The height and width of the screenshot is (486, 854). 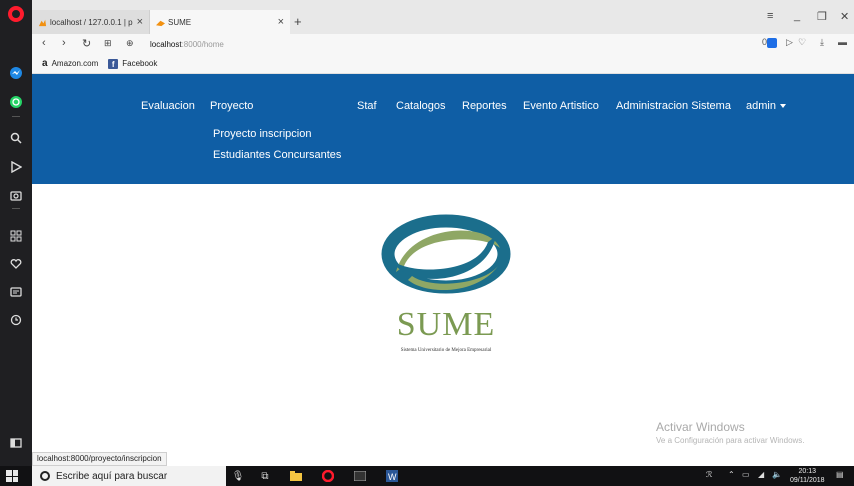 I want to click on nav-administracion-sistema: Administracion Sistema, so click(x=673, y=106).